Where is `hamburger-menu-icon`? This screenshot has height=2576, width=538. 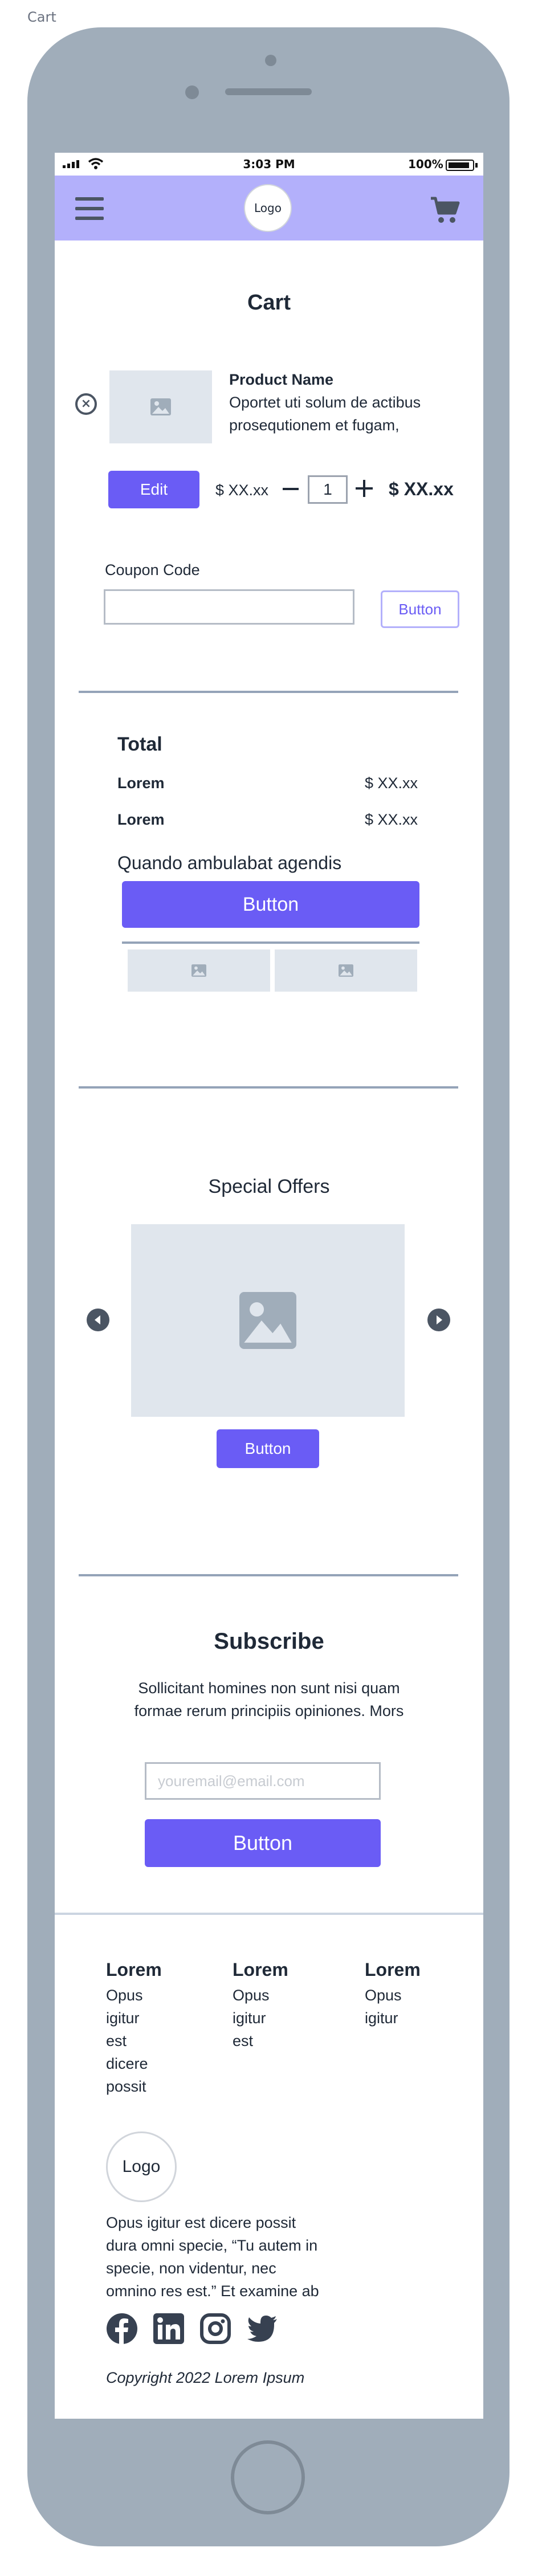 hamburger-menu-icon is located at coordinates (90, 208).